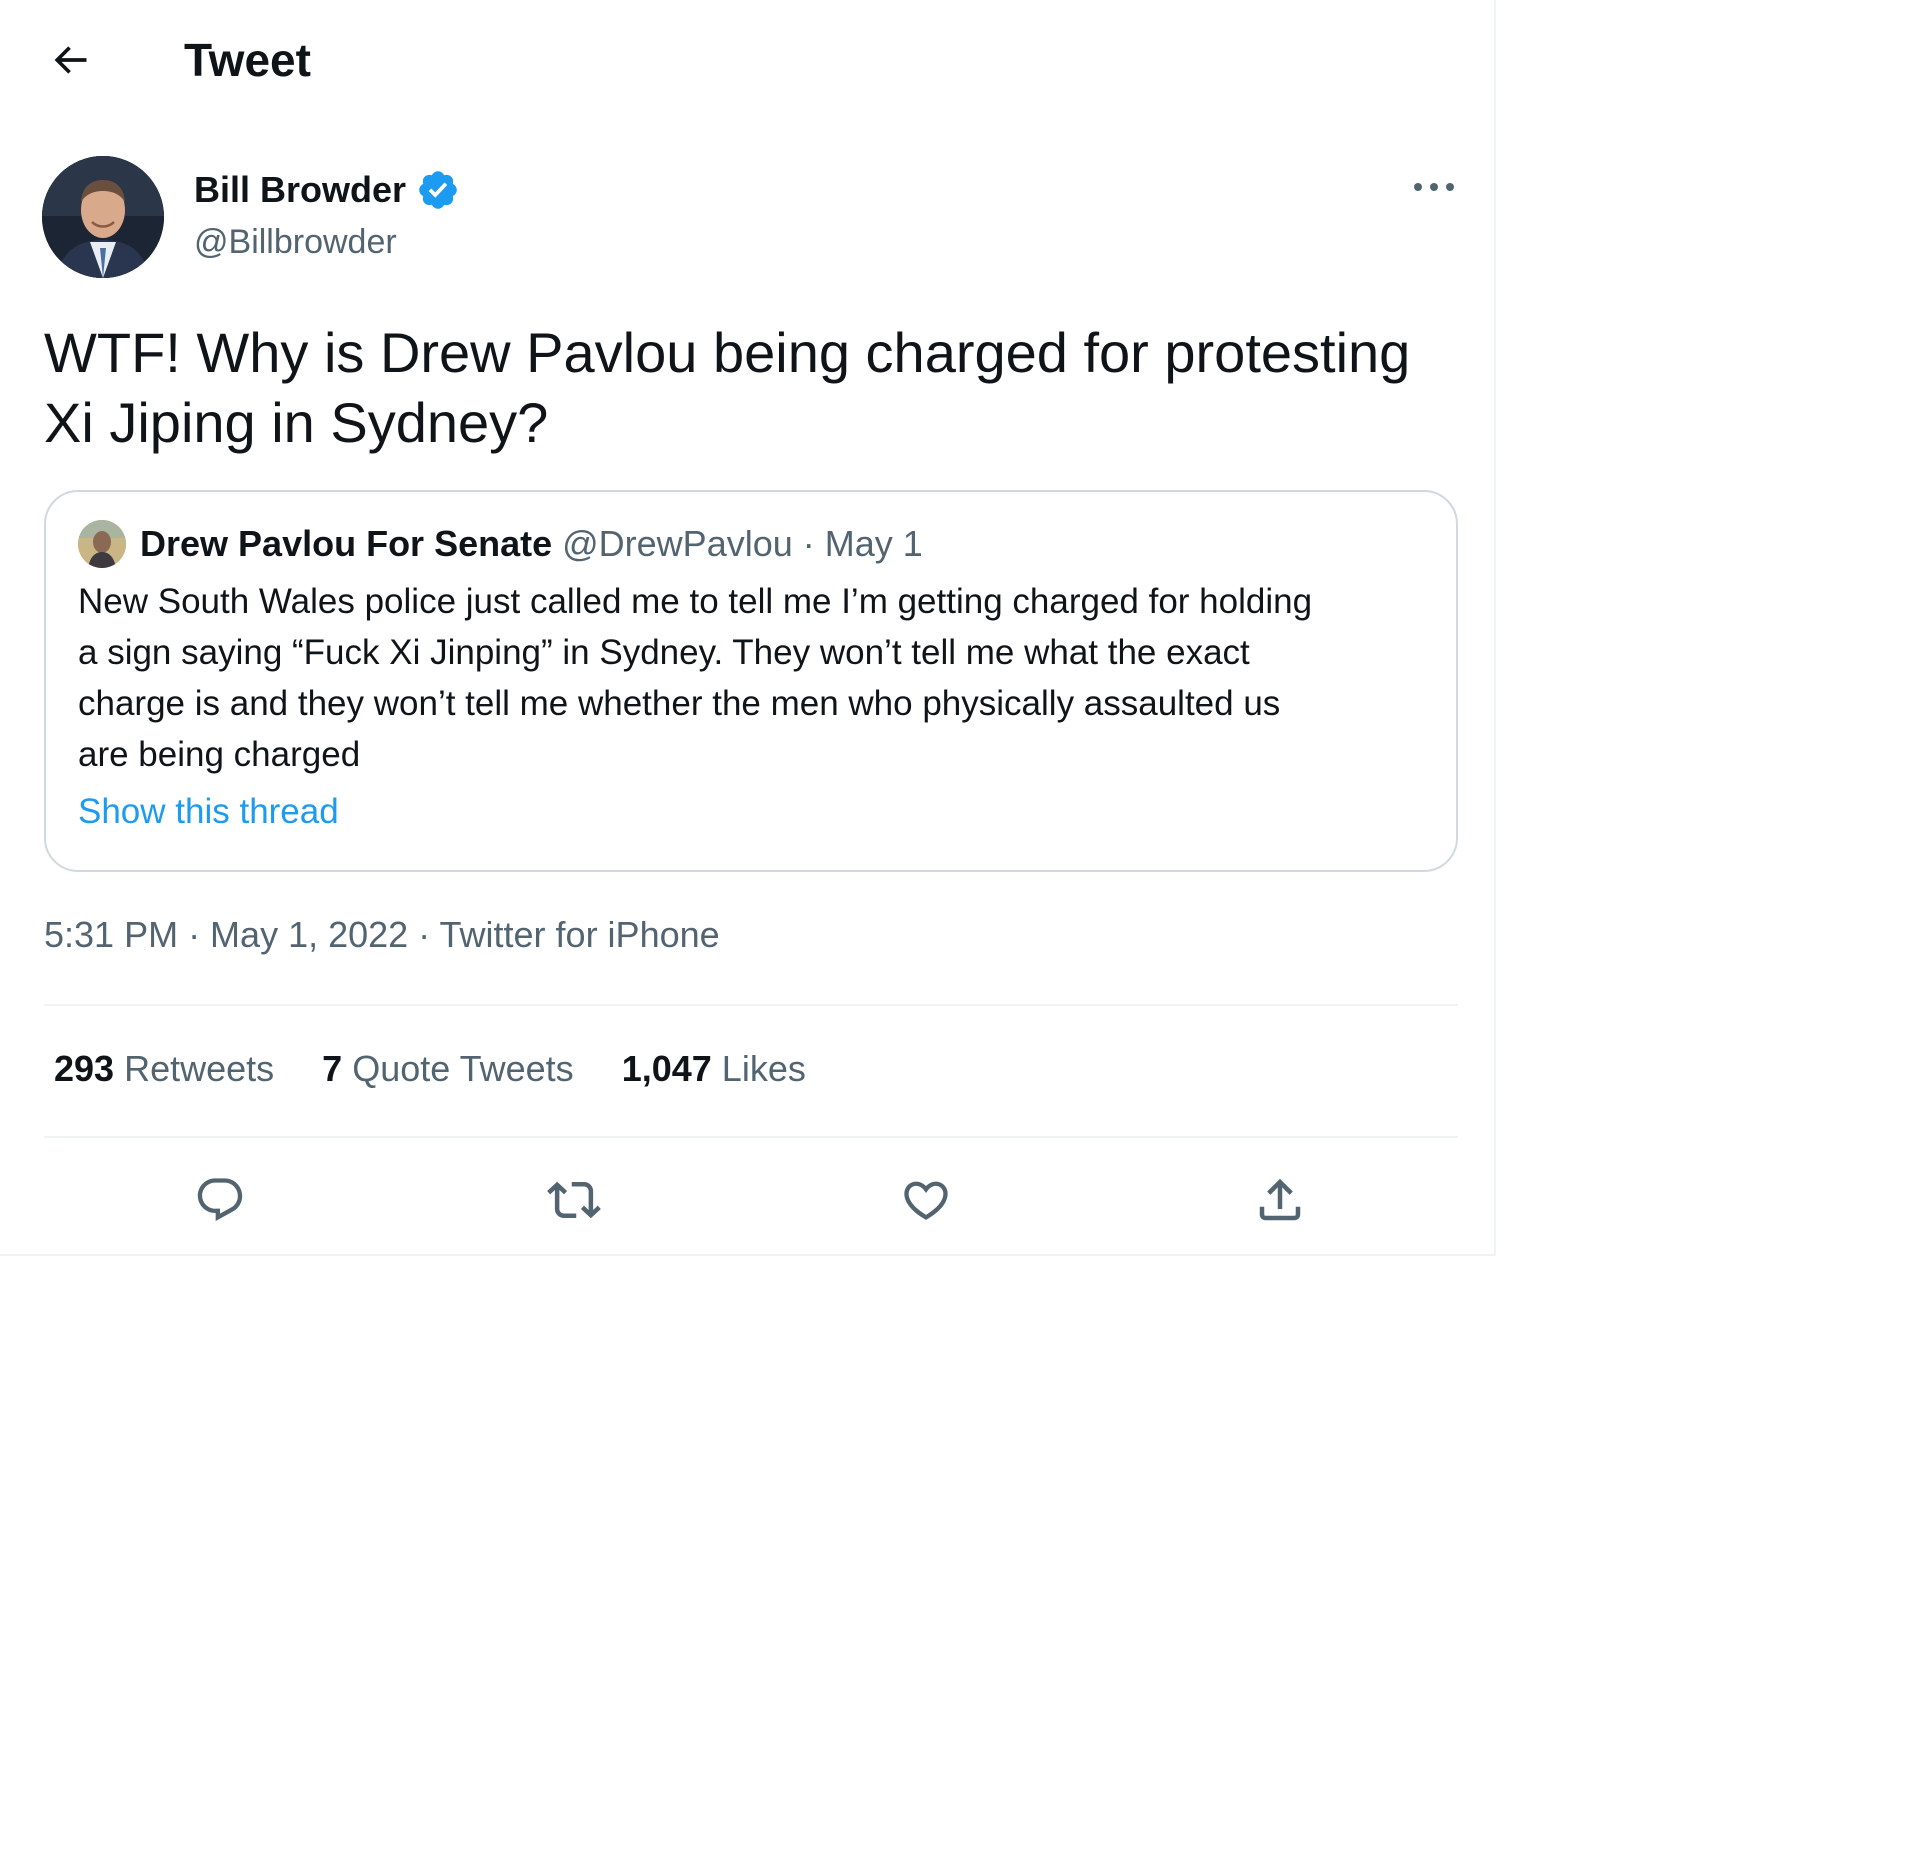 The image size is (1920, 1859). Describe the element at coordinates (677, 543) in the screenshot. I see `quote-author-handle: @DrewPavlou` at that location.